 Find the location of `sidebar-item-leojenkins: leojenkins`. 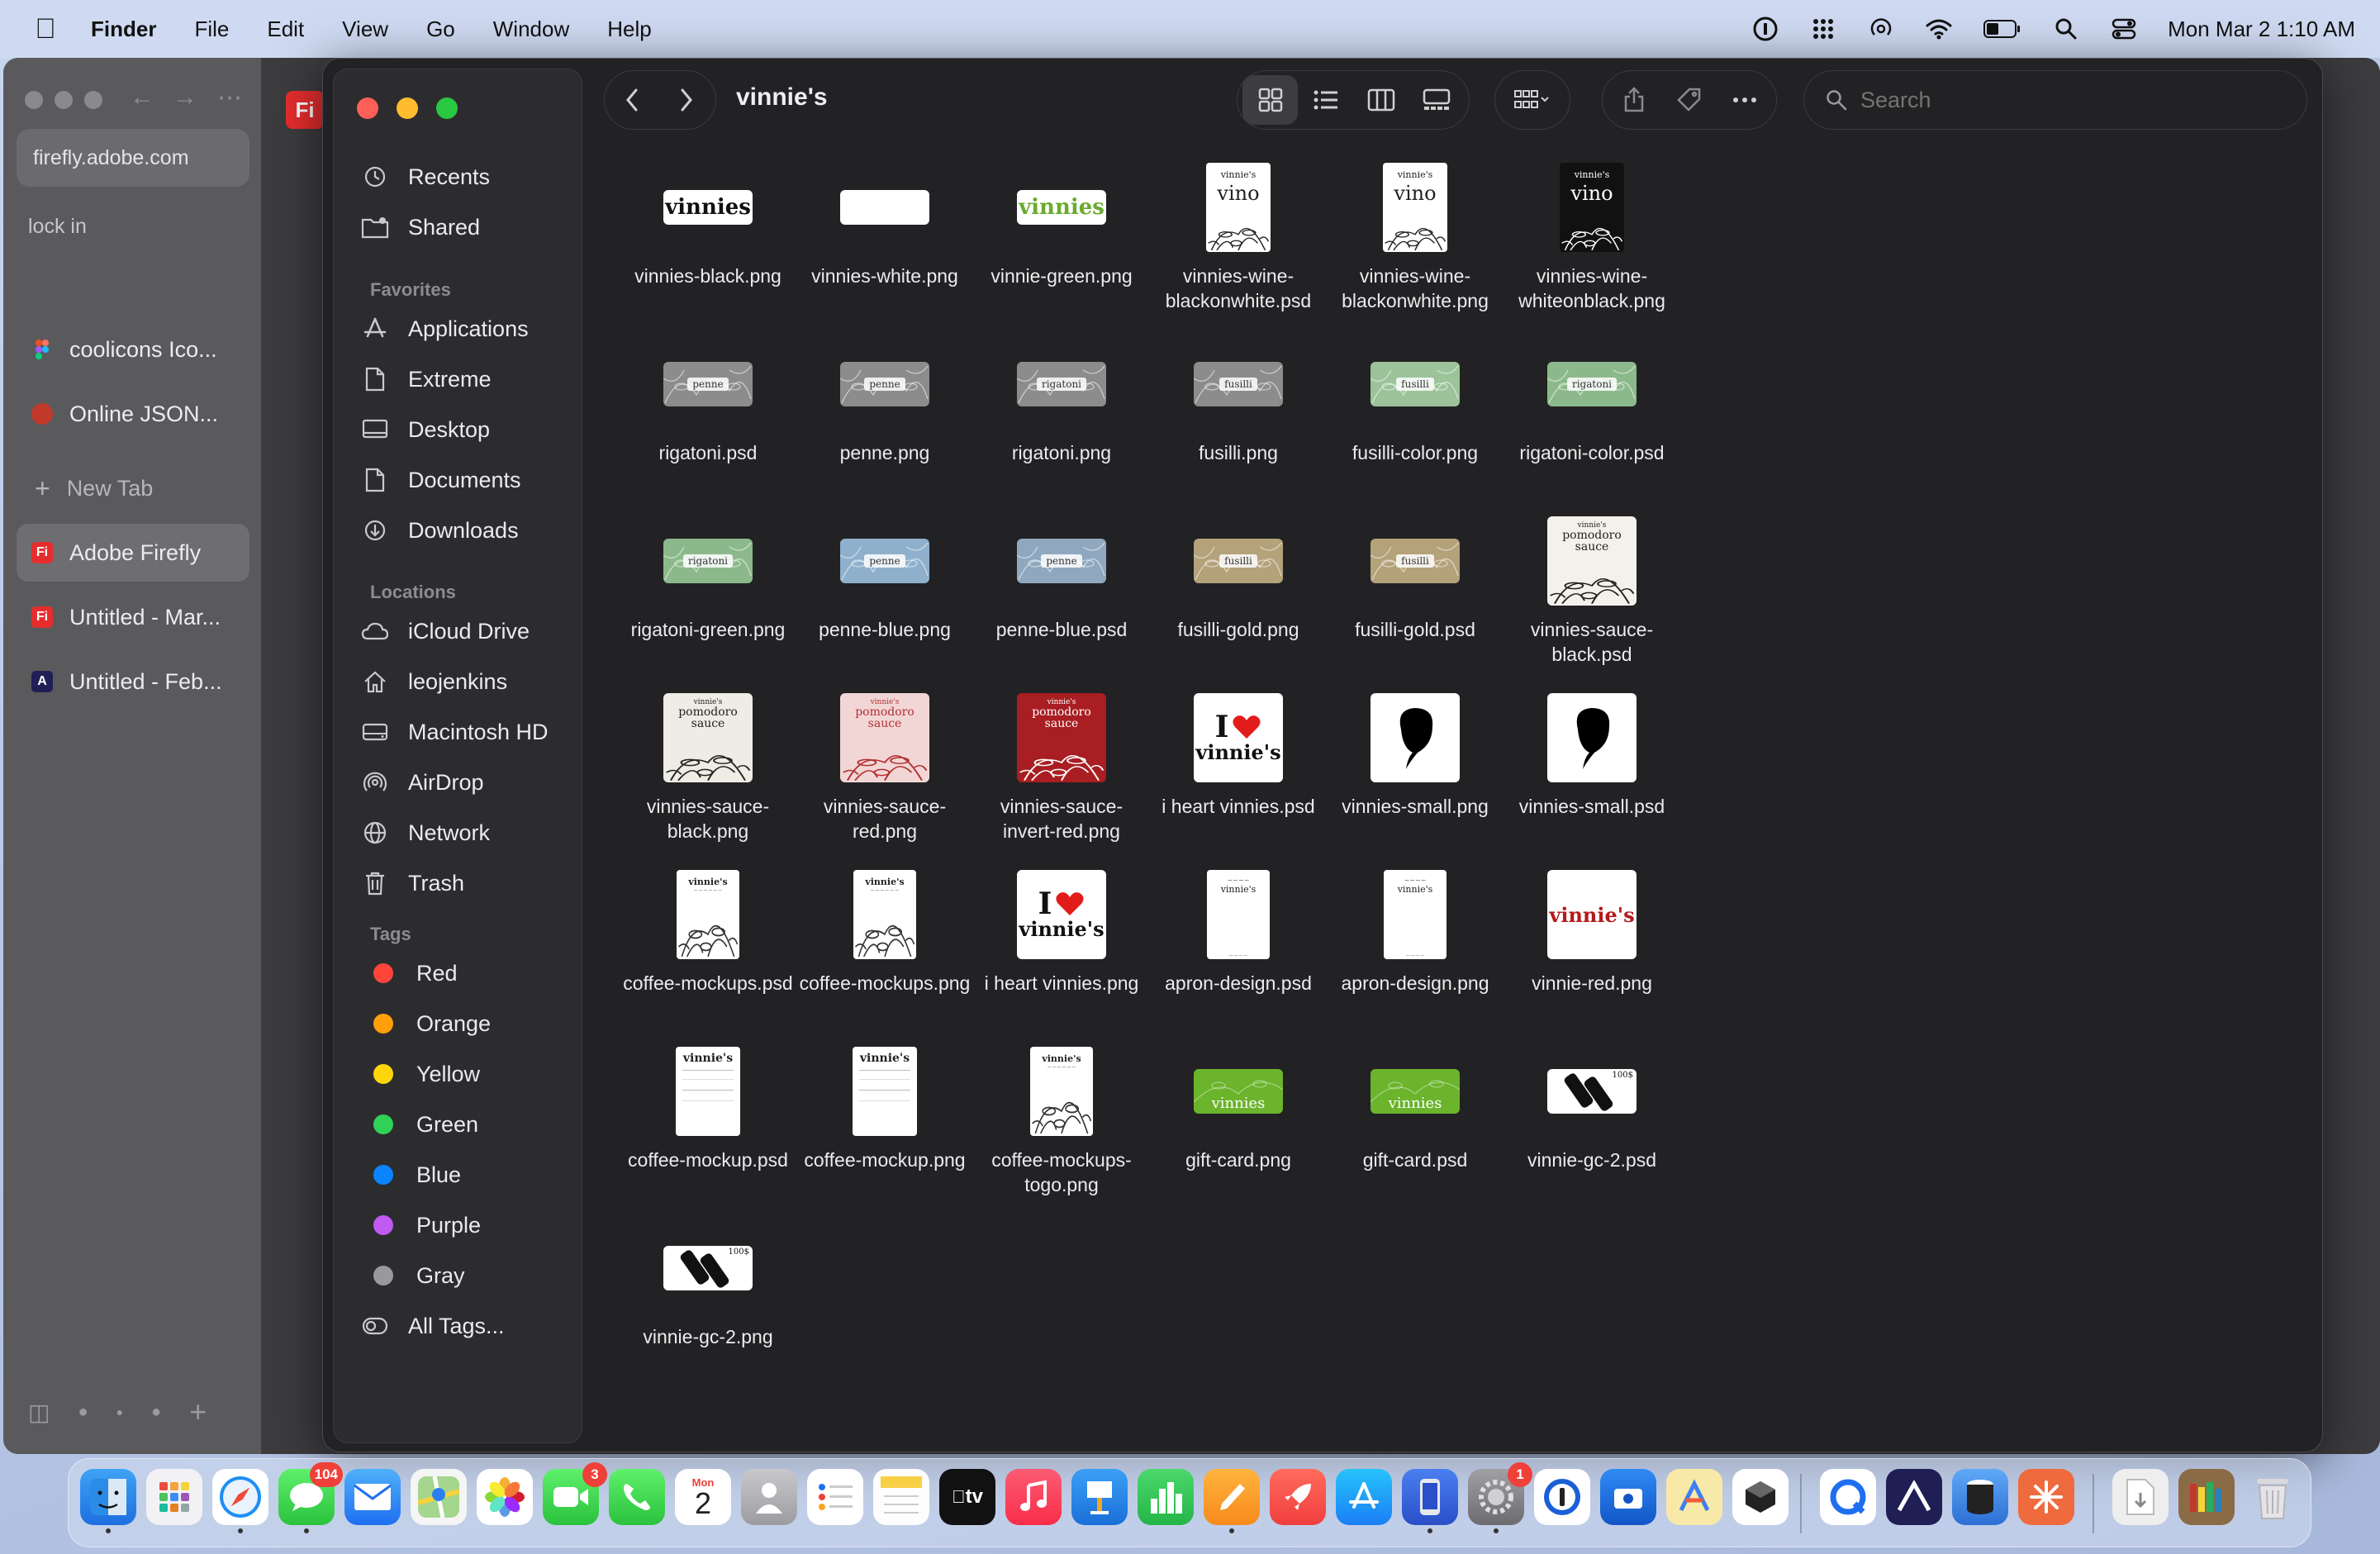

sidebar-item-leojenkins: leojenkins is located at coordinates (467, 681).